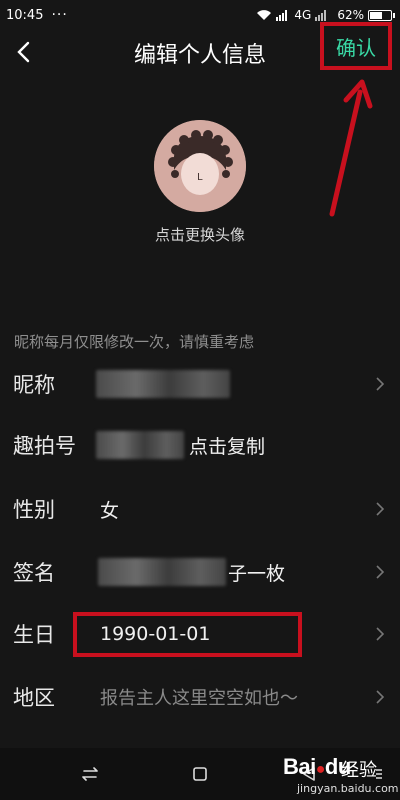  What do you see at coordinates (199, 55) in the screenshot?
I see `page-title: 编辑个人信息` at bounding box center [199, 55].